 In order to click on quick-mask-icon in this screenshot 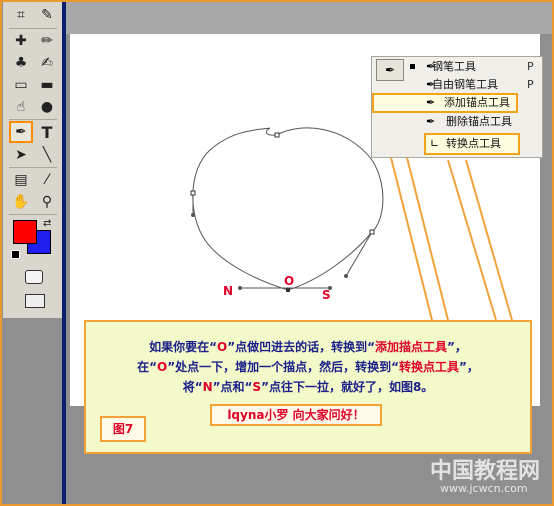, I will do `click(34, 277)`.